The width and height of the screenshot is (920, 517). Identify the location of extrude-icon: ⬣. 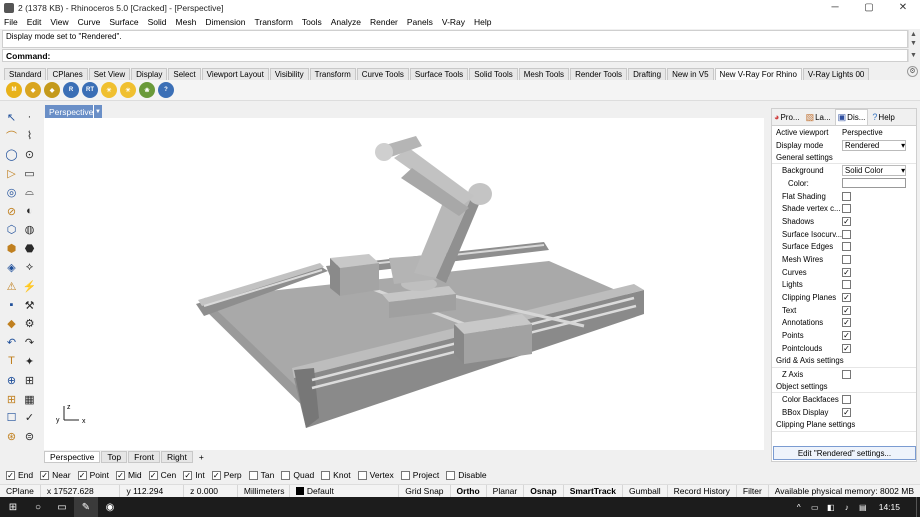
(29, 249).